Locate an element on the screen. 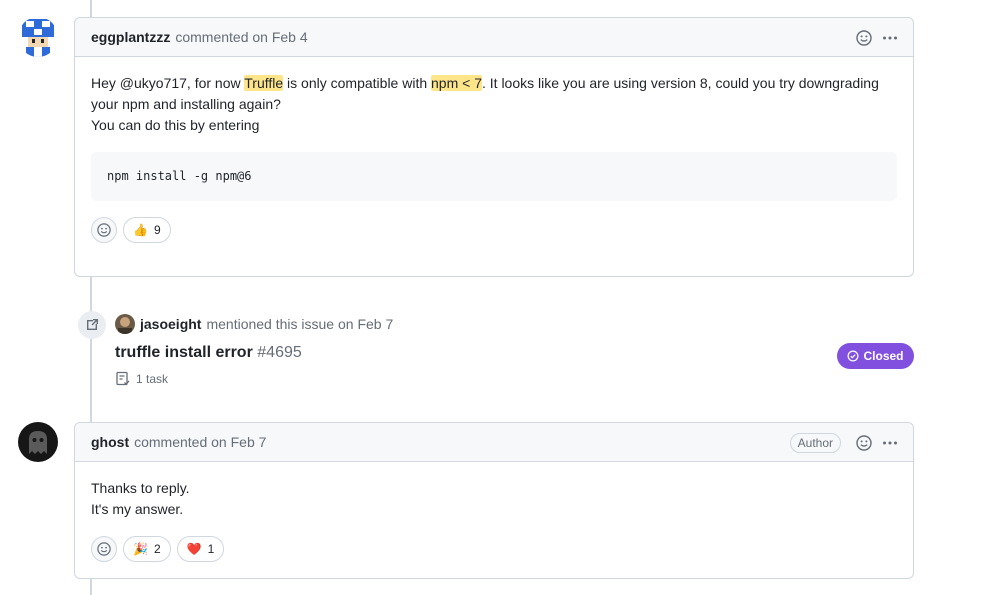  status-label: Closed is located at coordinates (883, 356).